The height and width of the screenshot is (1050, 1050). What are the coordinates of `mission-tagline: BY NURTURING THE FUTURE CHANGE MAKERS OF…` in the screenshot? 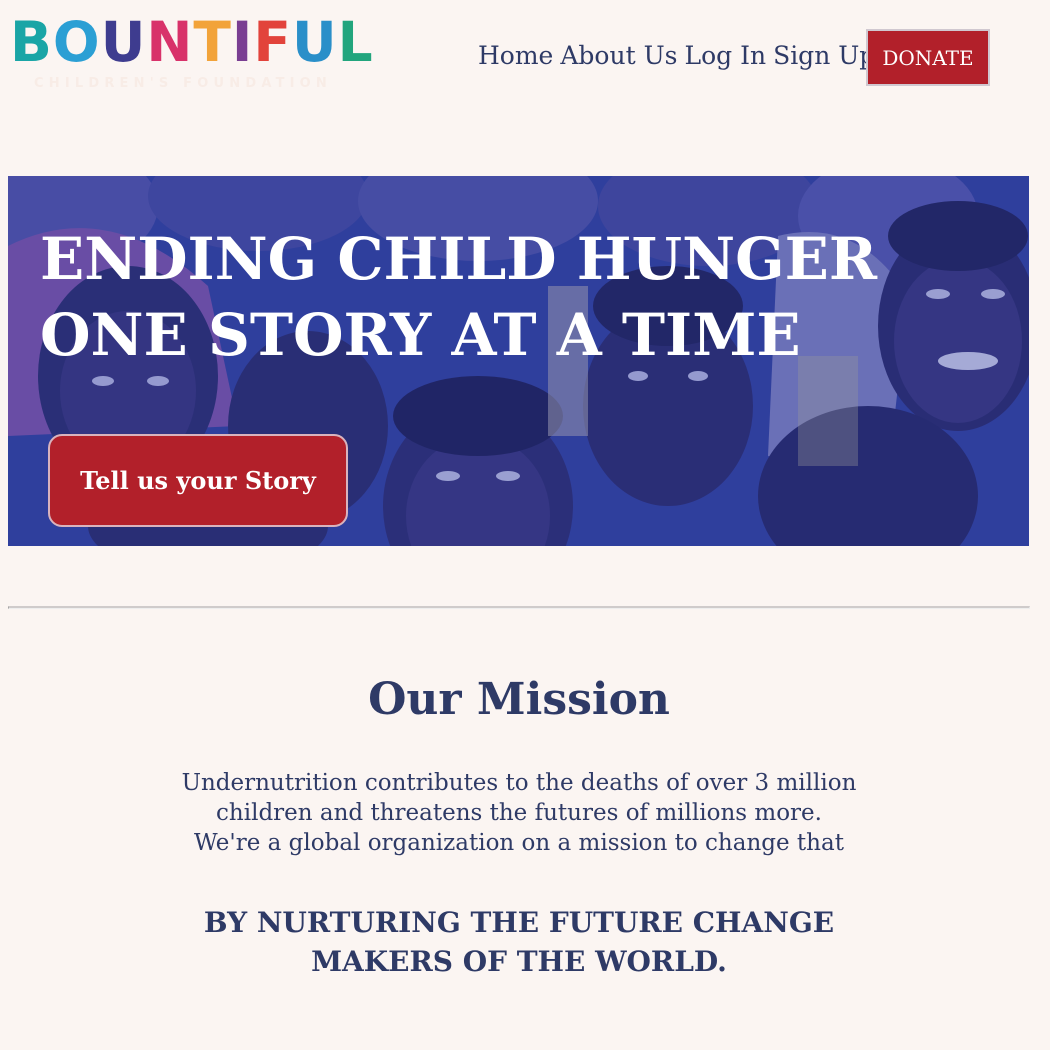 It's located at (519, 942).